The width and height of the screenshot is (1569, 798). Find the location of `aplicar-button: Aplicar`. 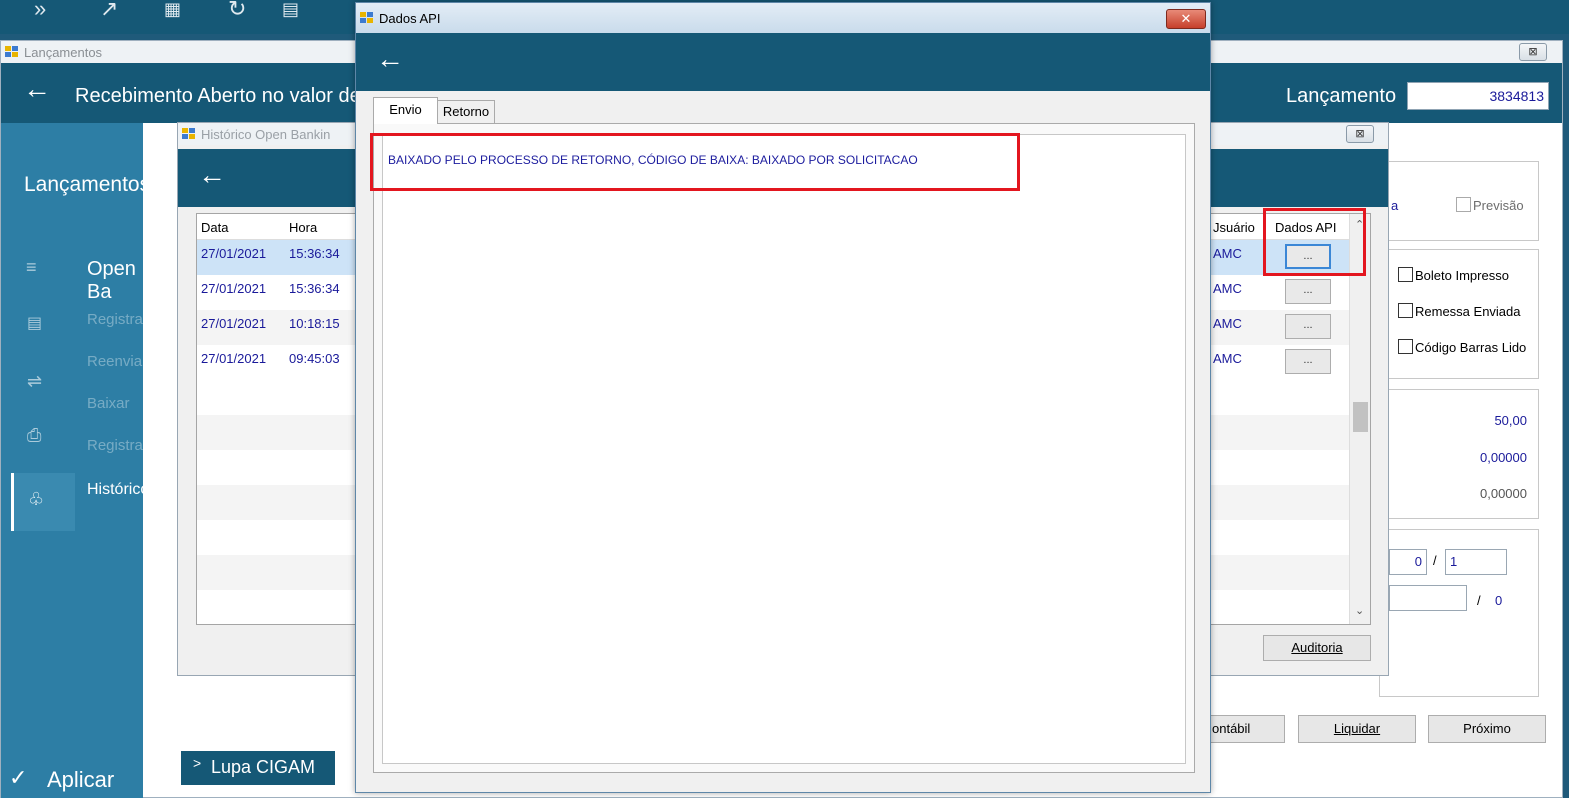

aplicar-button: Aplicar is located at coordinates (80, 780).